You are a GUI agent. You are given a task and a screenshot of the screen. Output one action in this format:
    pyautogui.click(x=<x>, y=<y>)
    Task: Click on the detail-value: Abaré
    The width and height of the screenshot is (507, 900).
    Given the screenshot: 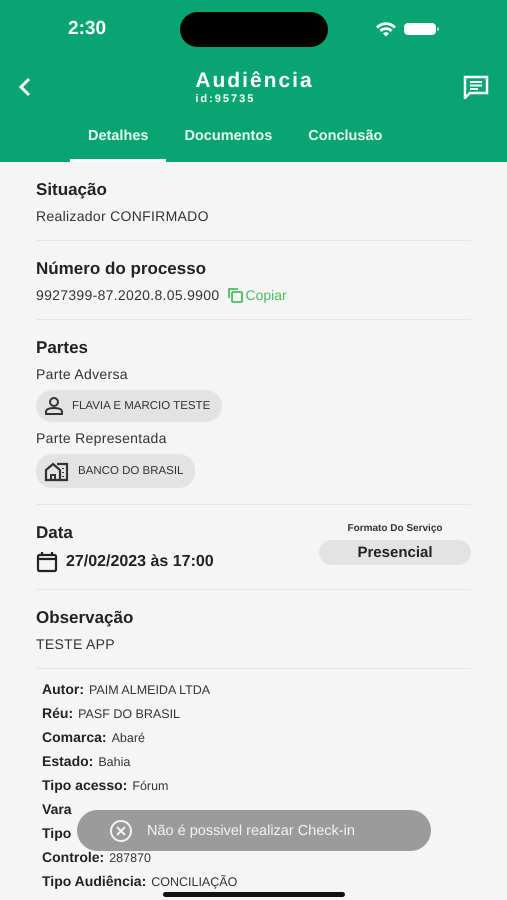 What is the action you would take?
    pyautogui.click(x=128, y=738)
    